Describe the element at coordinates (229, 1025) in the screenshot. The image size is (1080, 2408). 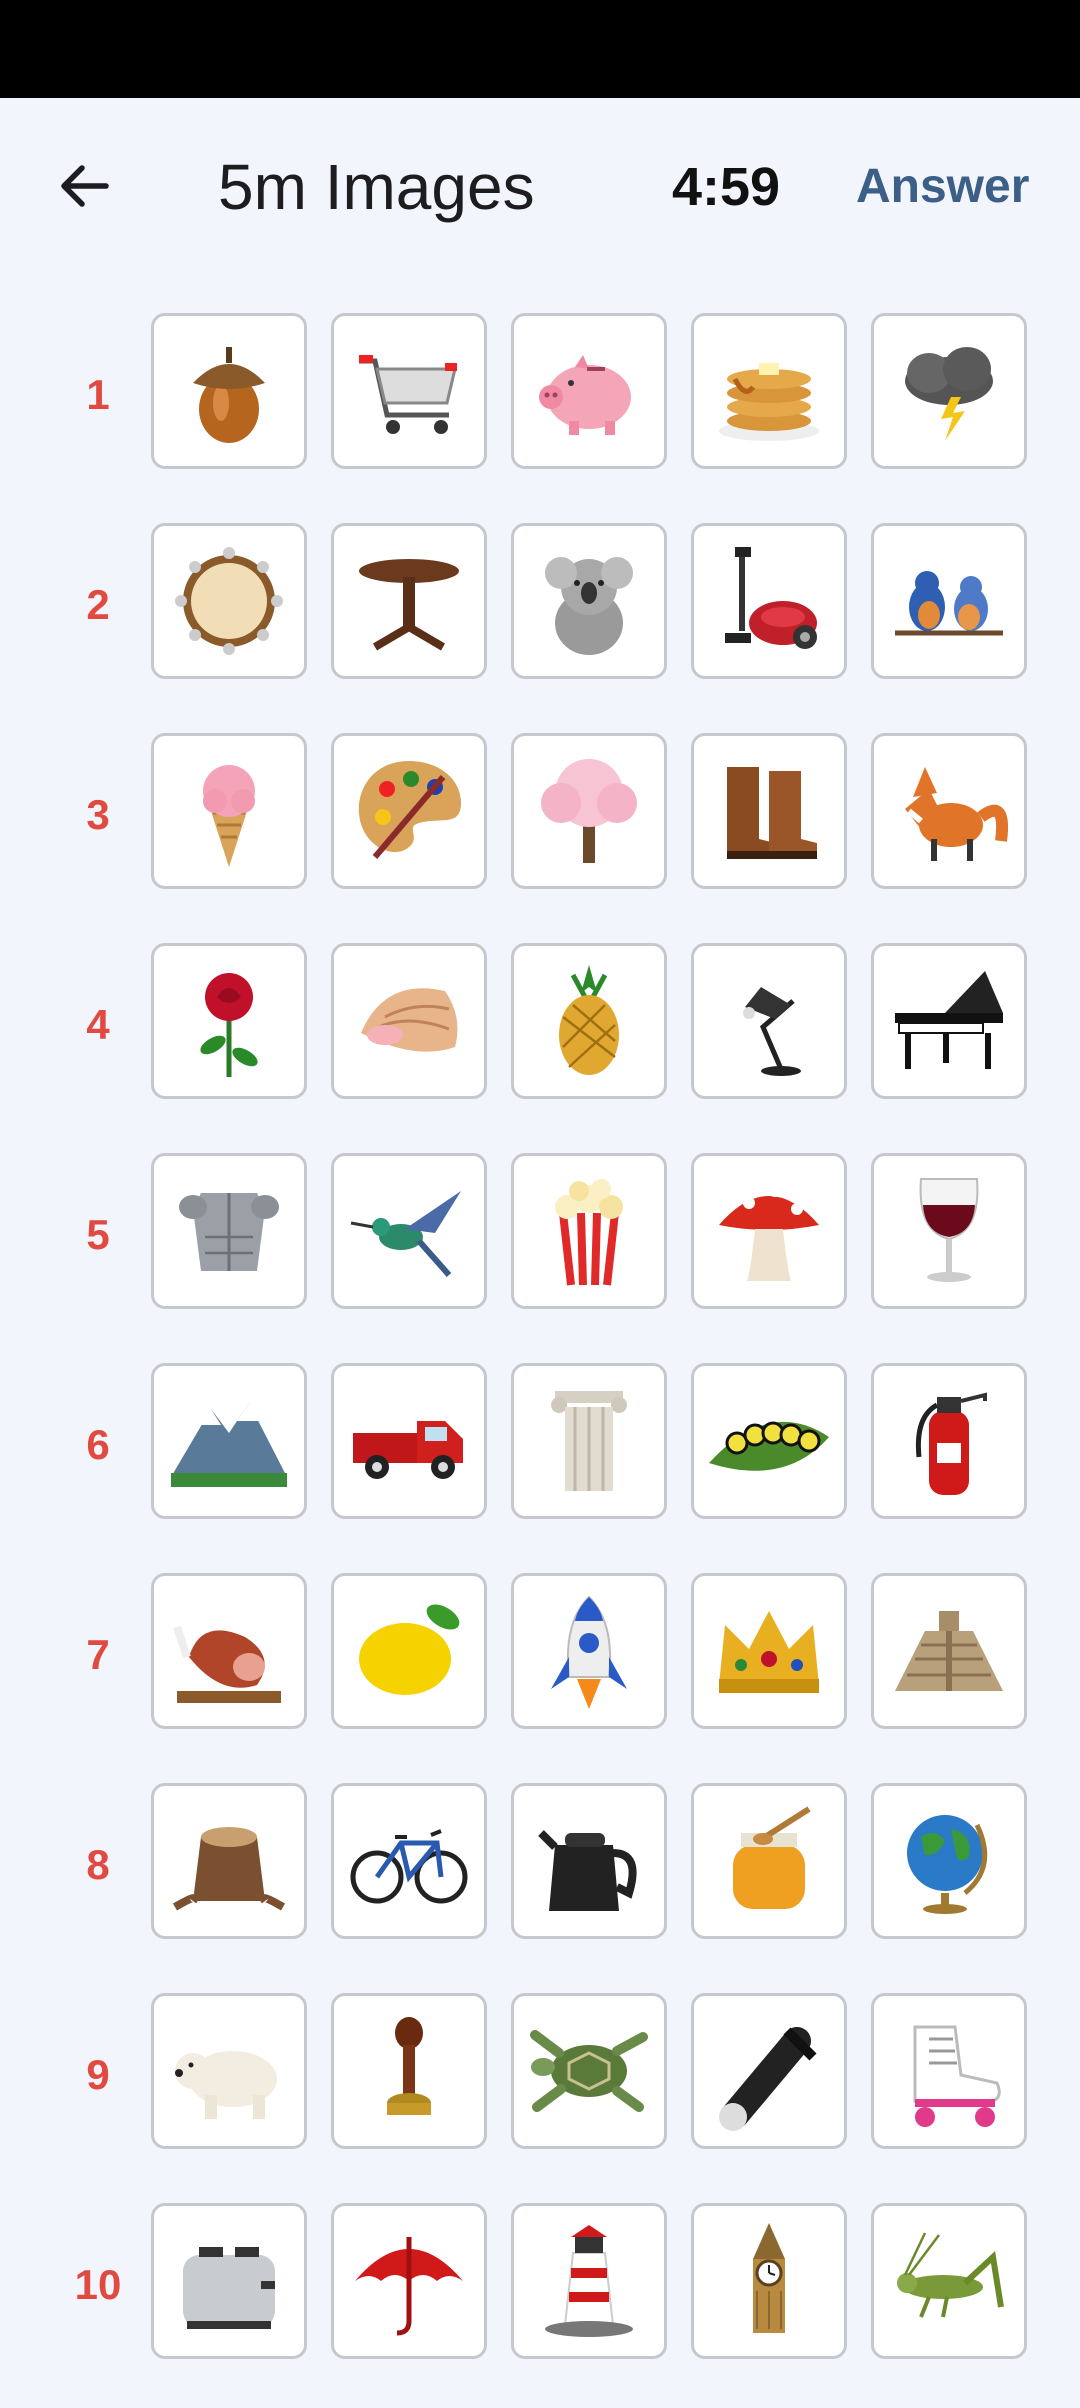
I see `rose-icon` at that location.